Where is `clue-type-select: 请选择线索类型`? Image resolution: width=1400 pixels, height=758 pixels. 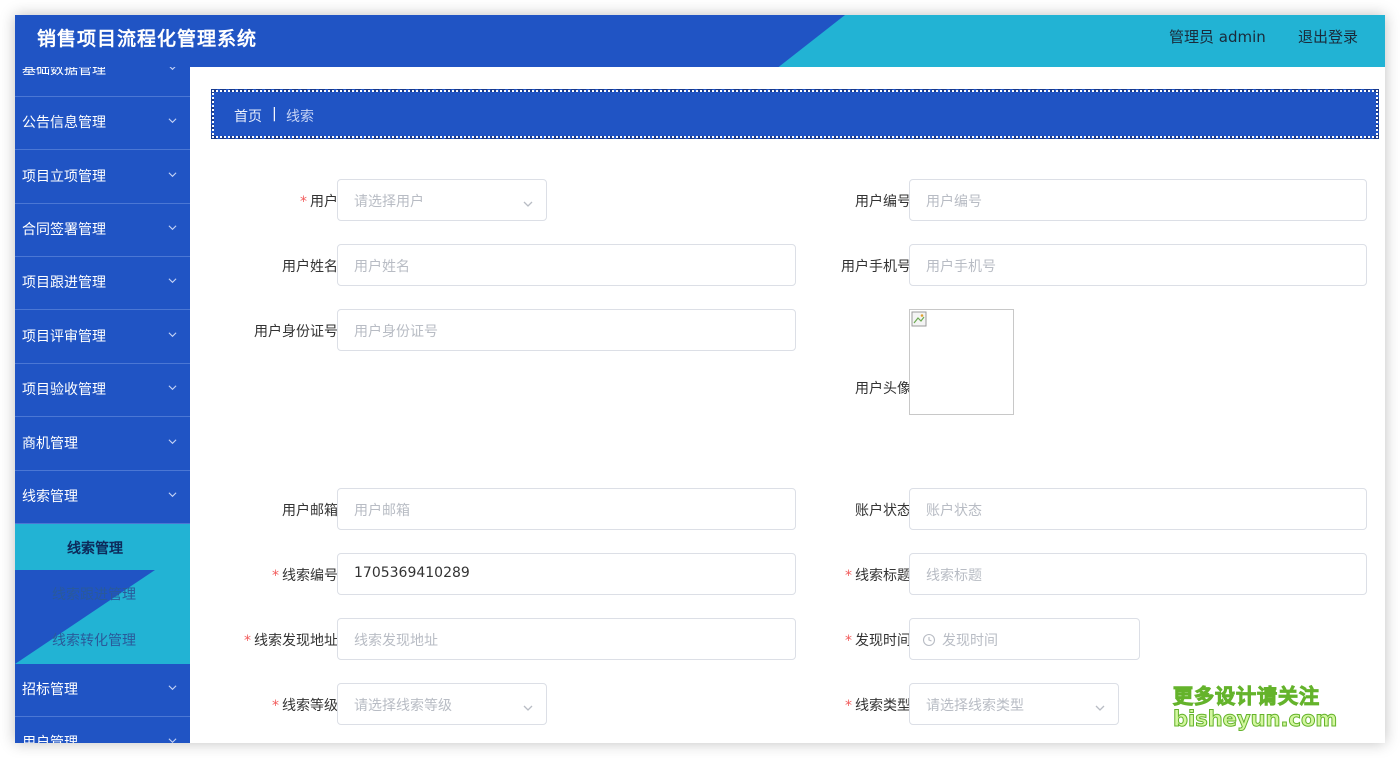
clue-type-select: 请选择线索类型 is located at coordinates (1014, 704).